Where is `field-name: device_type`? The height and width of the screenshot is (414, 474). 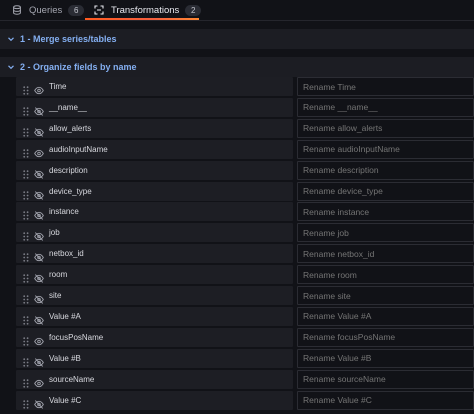 field-name: device_type is located at coordinates (70, 191).